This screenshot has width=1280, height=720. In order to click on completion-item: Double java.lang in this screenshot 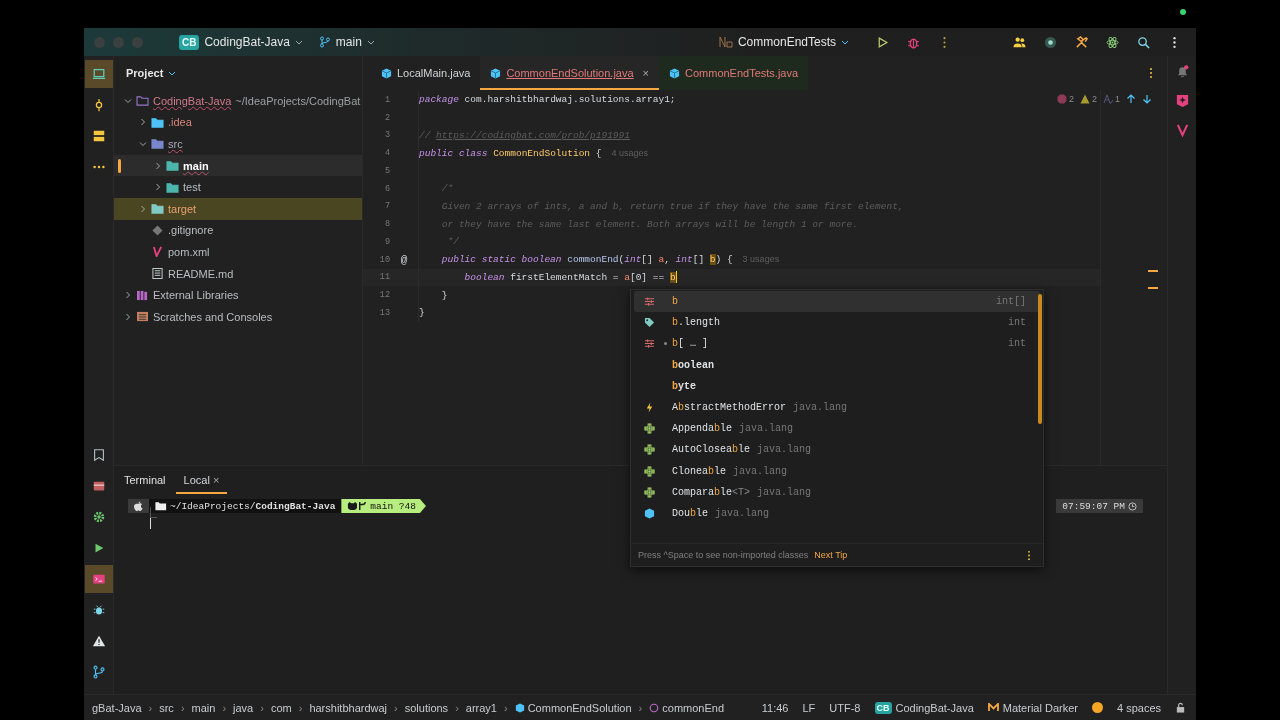, I will do `click(837, 513)`.